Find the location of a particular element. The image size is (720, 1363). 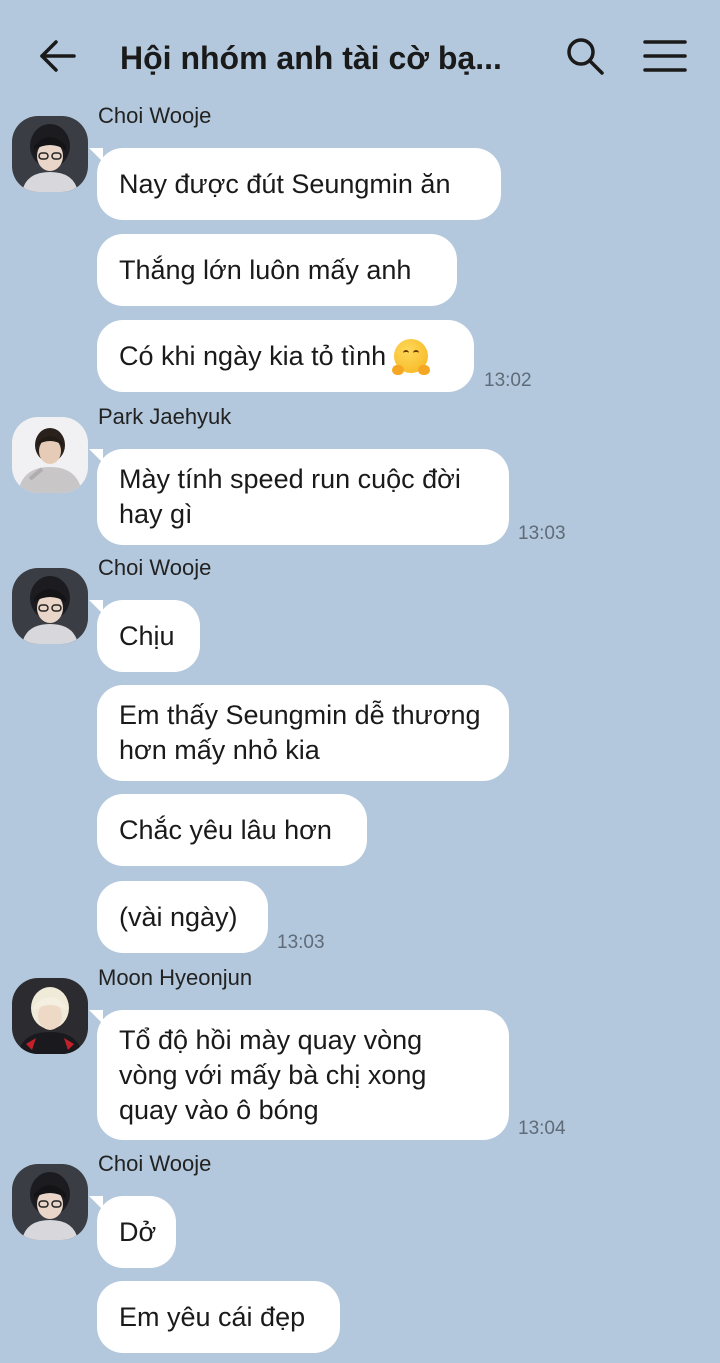

message-timestamp: 13:04 is located at coordinates (542, 1128).